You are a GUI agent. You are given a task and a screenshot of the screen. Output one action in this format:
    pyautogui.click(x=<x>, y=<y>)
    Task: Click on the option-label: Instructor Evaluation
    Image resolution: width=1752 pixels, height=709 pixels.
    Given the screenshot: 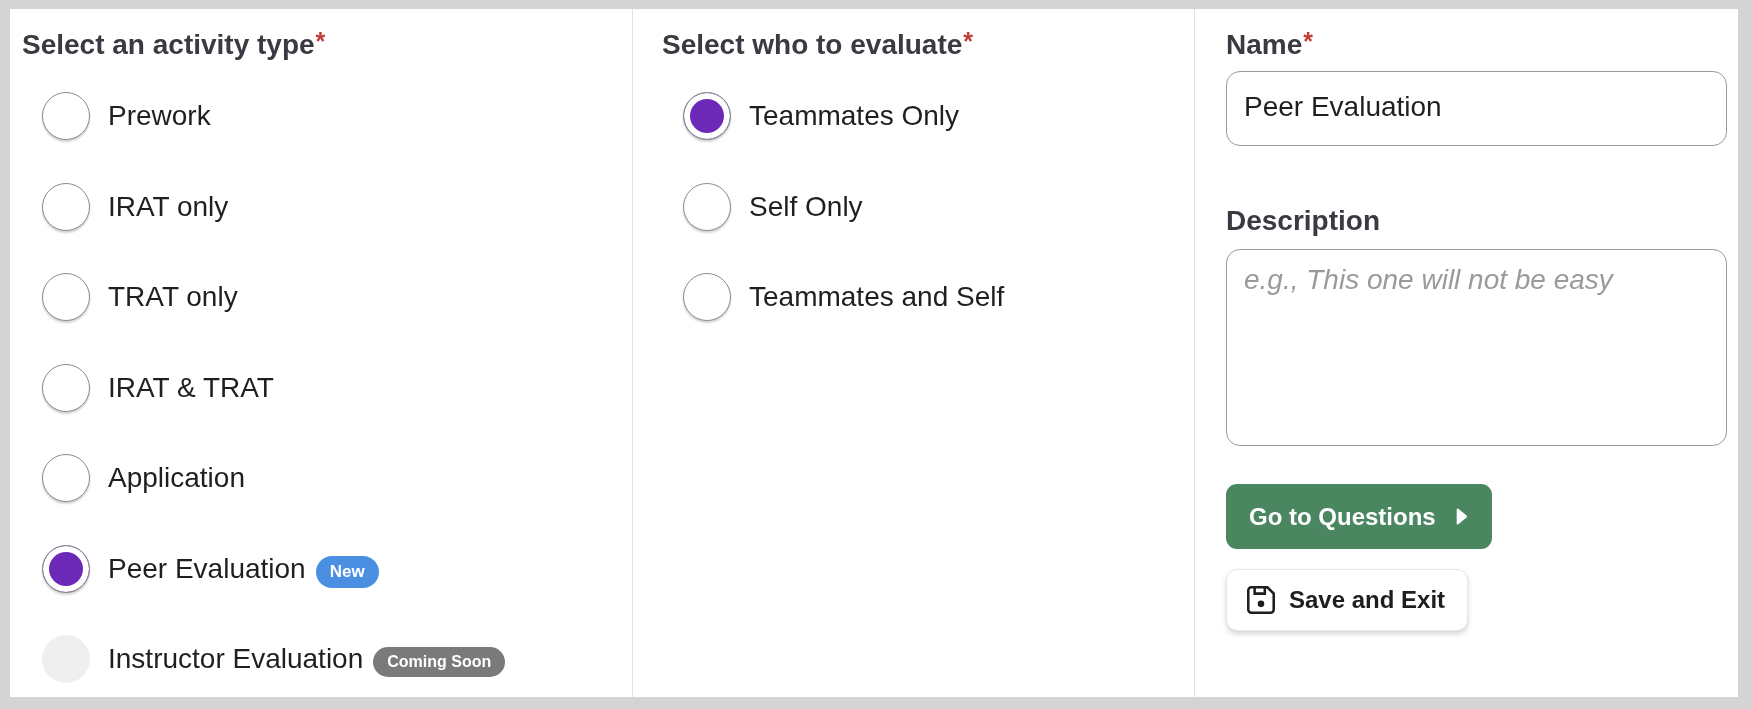 What is the action you would take?
    pyautogui.click(x=236, y=659)
    